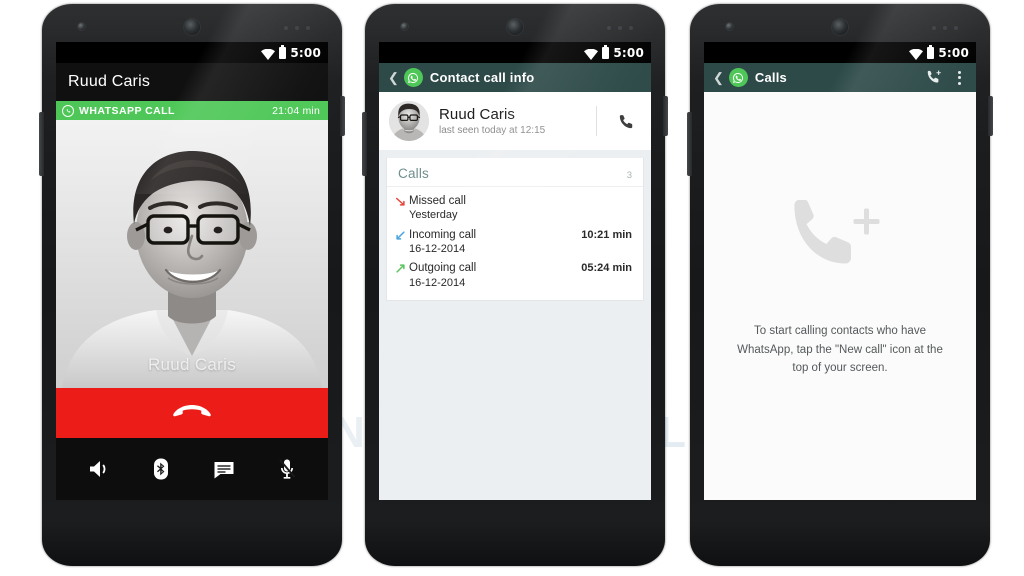  Describe the element at coordinates (402, 234) in the screenshot. I see `incoming-call-arrow` at that location.